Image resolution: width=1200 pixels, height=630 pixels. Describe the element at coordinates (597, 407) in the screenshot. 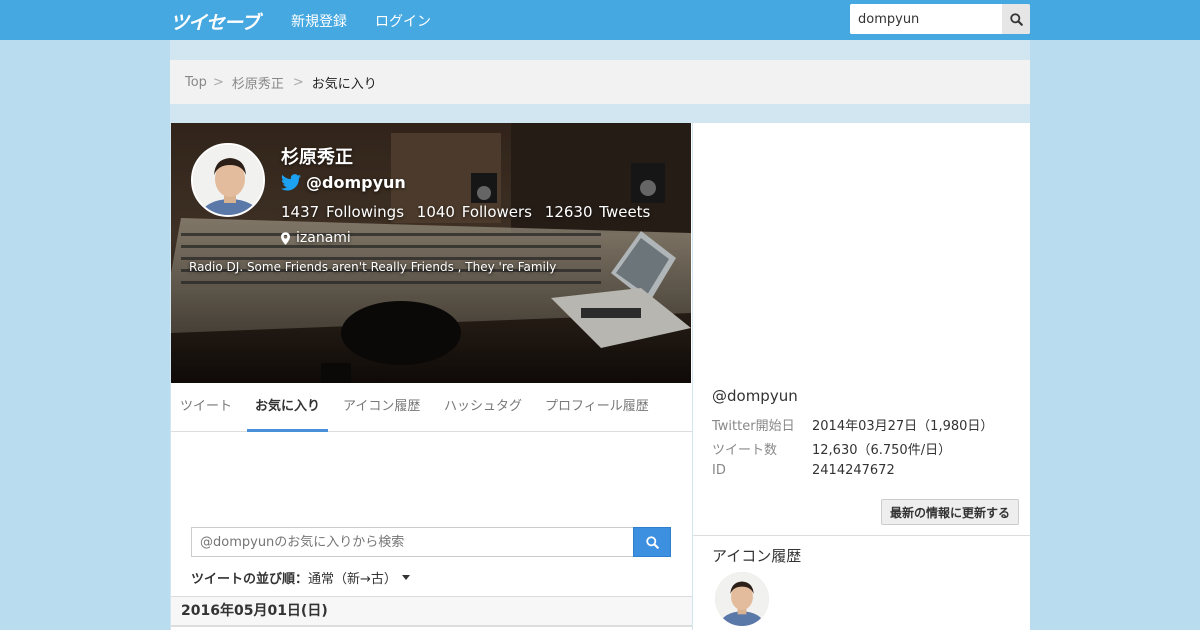

I see `tab-profile-history: プロフィール履歴` at that location.